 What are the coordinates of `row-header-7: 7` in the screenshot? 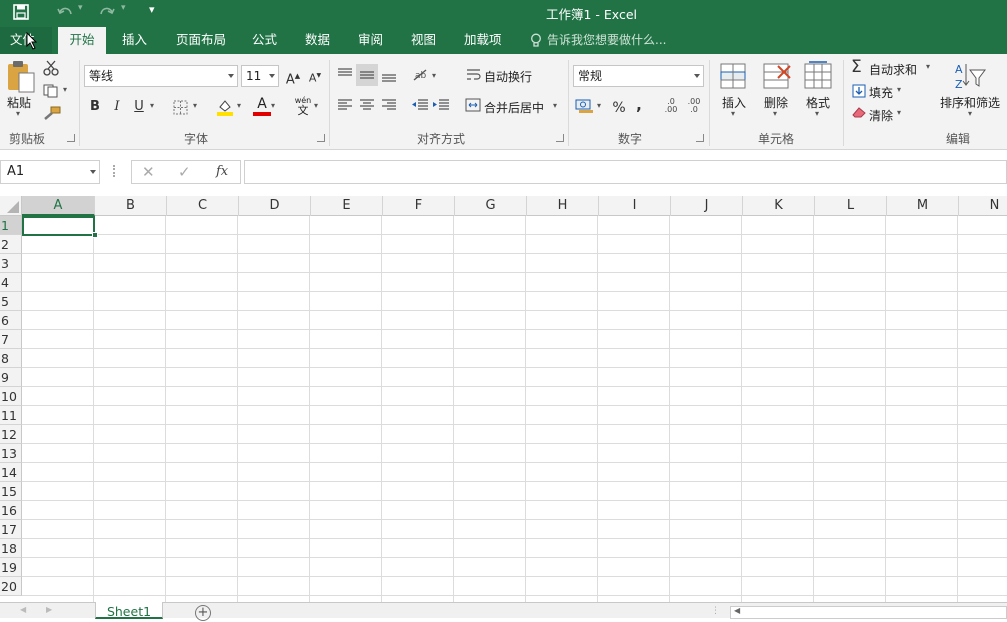 It's located at (11, 339).